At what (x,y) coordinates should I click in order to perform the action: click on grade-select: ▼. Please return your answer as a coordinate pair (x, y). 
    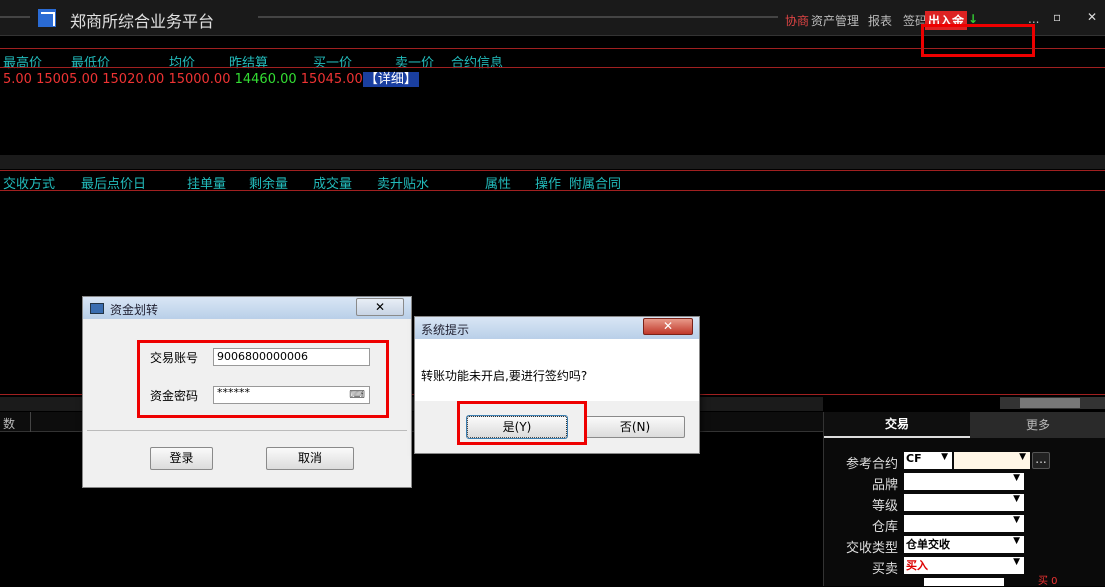
    Looking at the image, I should click on (964, 502).